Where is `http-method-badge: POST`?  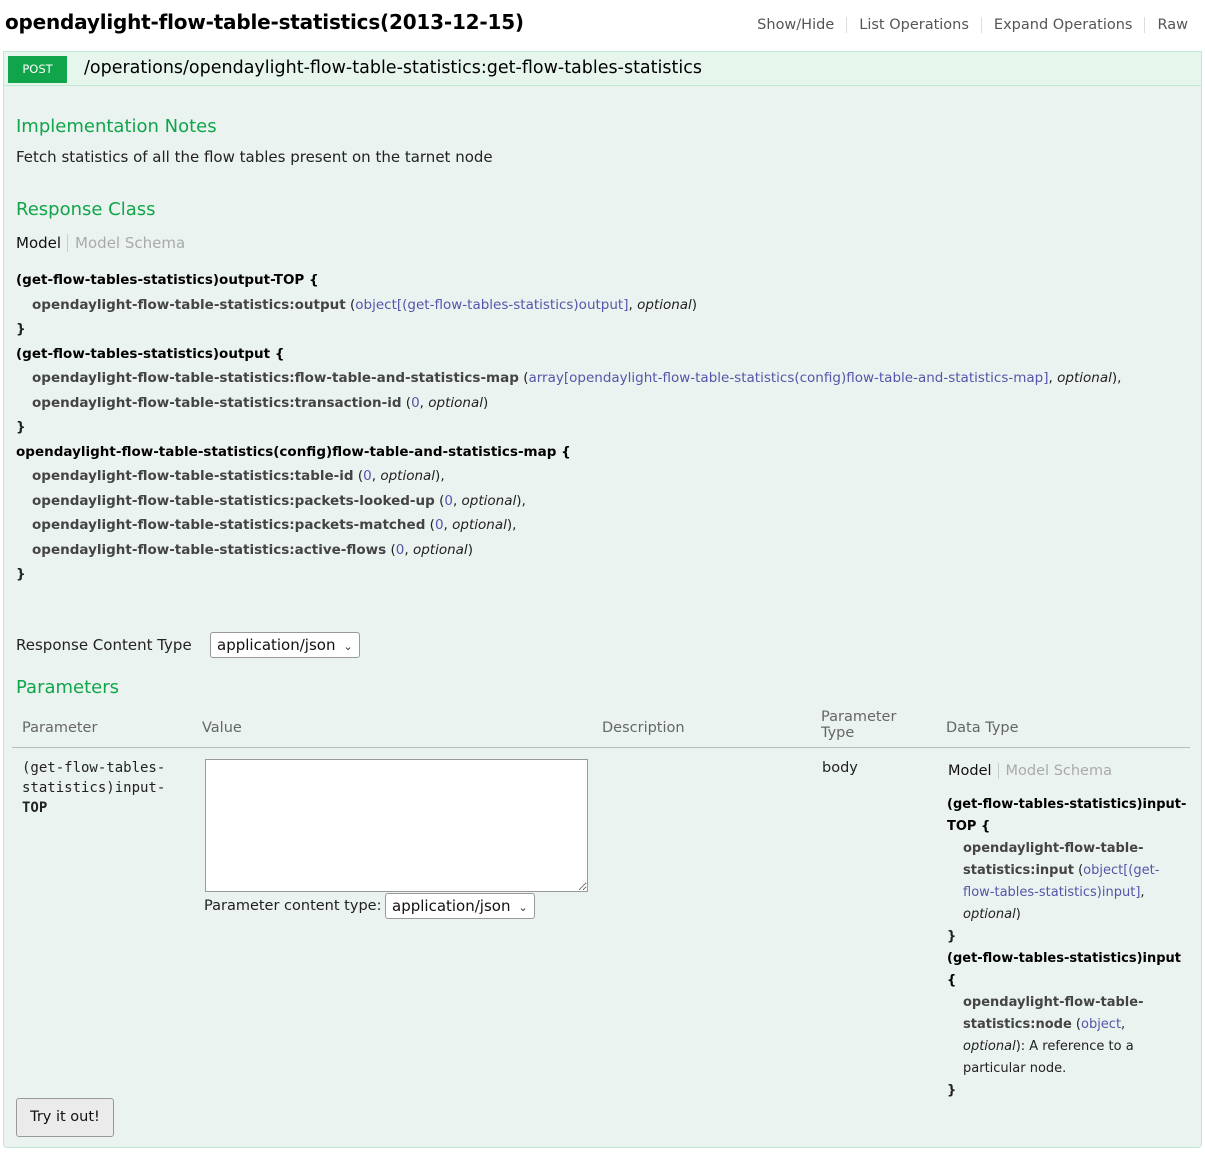 http-method-badge: POST is located at coordinates (37, 69).